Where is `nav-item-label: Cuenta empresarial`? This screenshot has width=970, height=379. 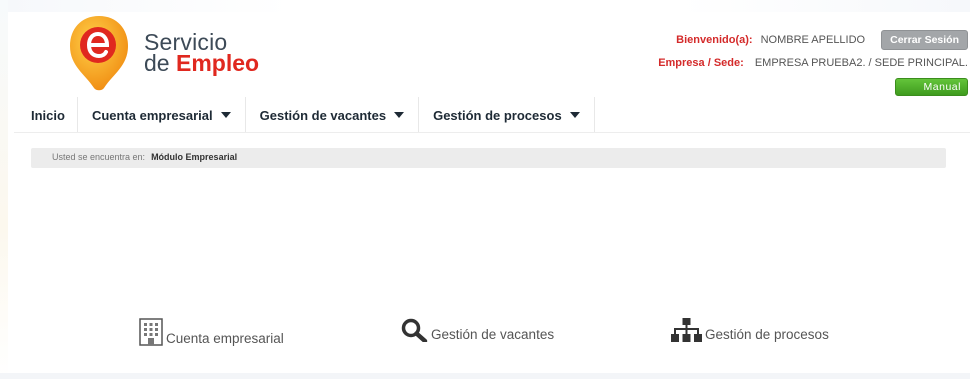
nav-item-label: Cuenta empresarial is located at coordinates (152, 115).